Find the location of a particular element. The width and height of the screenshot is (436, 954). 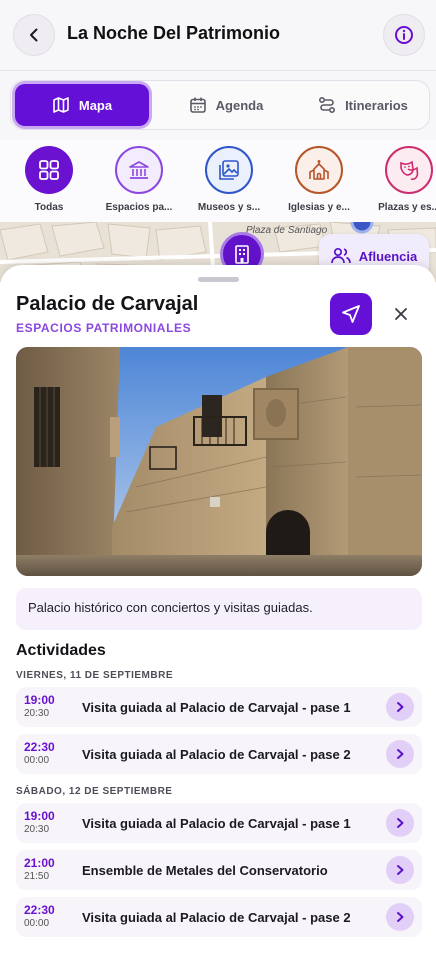

page-title: La Noche Del Patrimonio is located at coordinates (174, 33).